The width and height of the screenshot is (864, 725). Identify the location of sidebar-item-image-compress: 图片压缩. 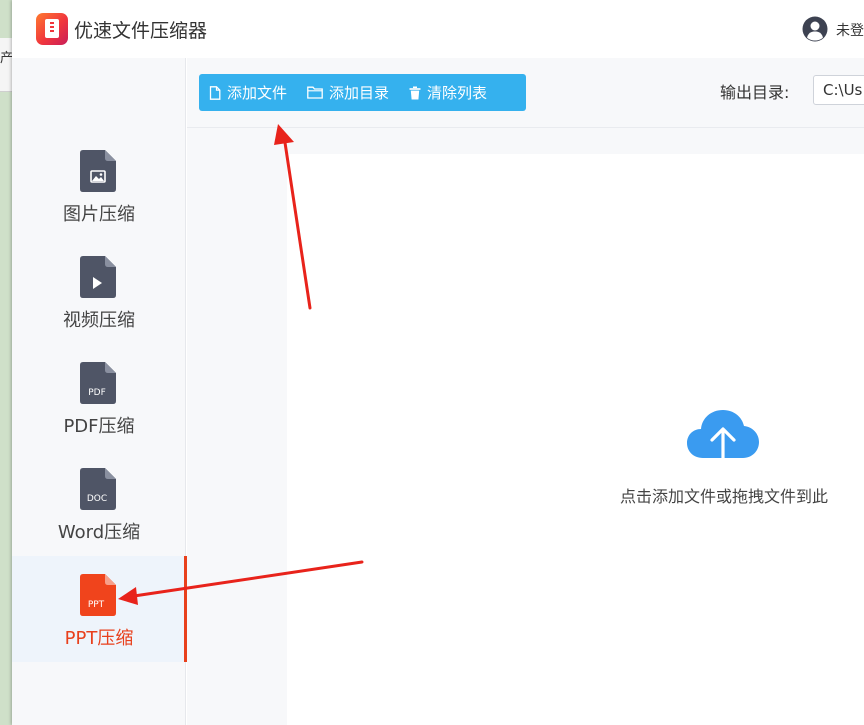
(99, 203).